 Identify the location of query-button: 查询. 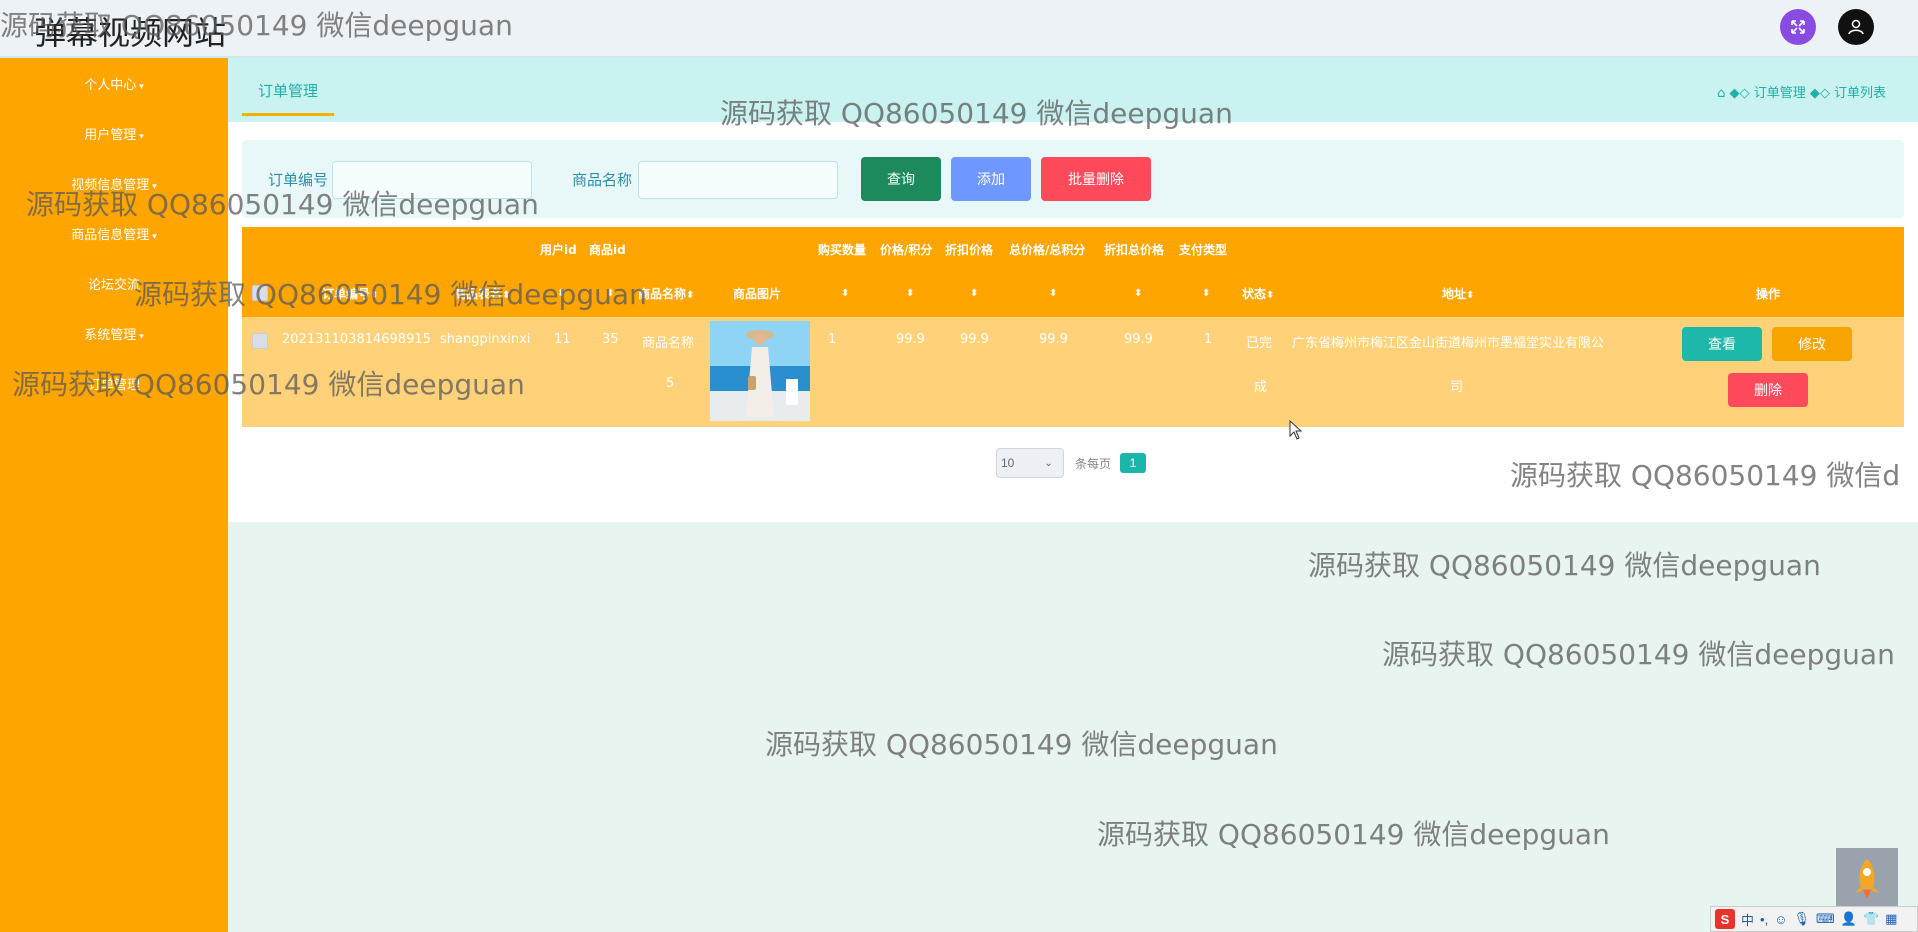
(901, 179).